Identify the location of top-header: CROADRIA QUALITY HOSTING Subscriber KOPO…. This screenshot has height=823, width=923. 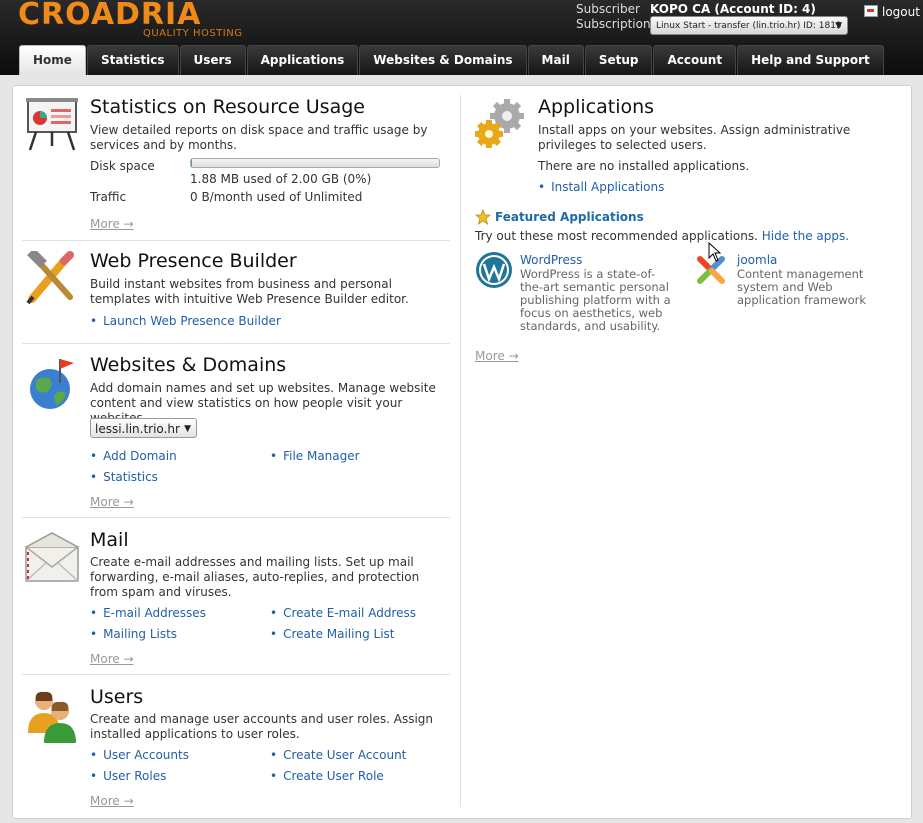
(461, 37).